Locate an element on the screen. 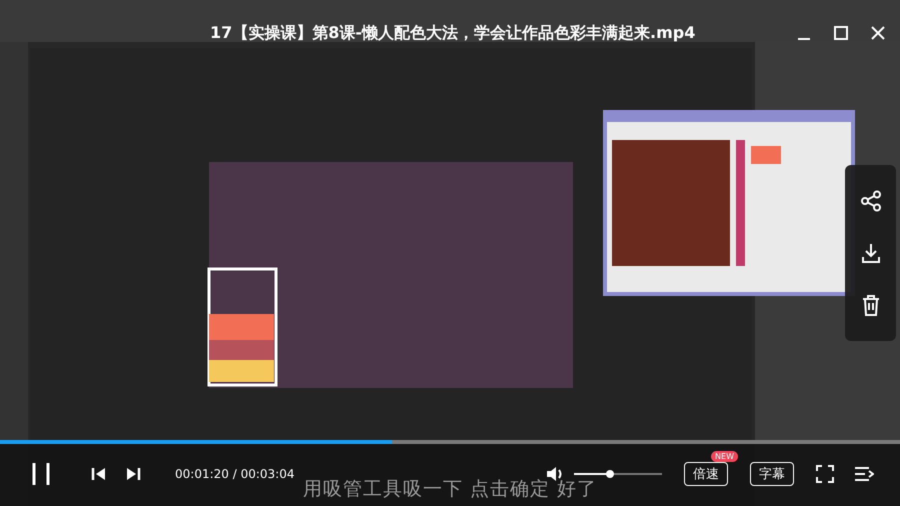 The width and height of the screenshot is (900, 506). playback-time: 00:01:20 / 00:03:04 is located at coordinates (234, 474).